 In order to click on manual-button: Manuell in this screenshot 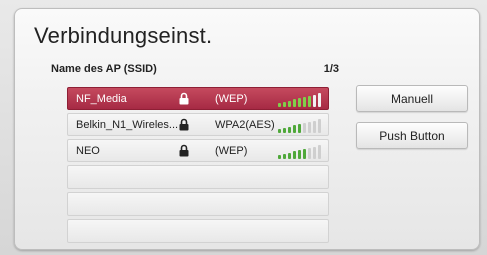, I will do `click(412, 98)`.